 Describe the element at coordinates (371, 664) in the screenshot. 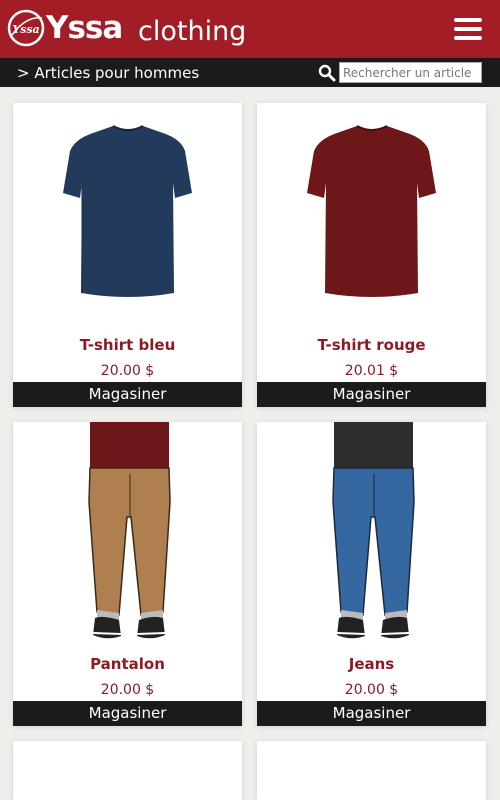

I see `product-name: Jeans` at that location.